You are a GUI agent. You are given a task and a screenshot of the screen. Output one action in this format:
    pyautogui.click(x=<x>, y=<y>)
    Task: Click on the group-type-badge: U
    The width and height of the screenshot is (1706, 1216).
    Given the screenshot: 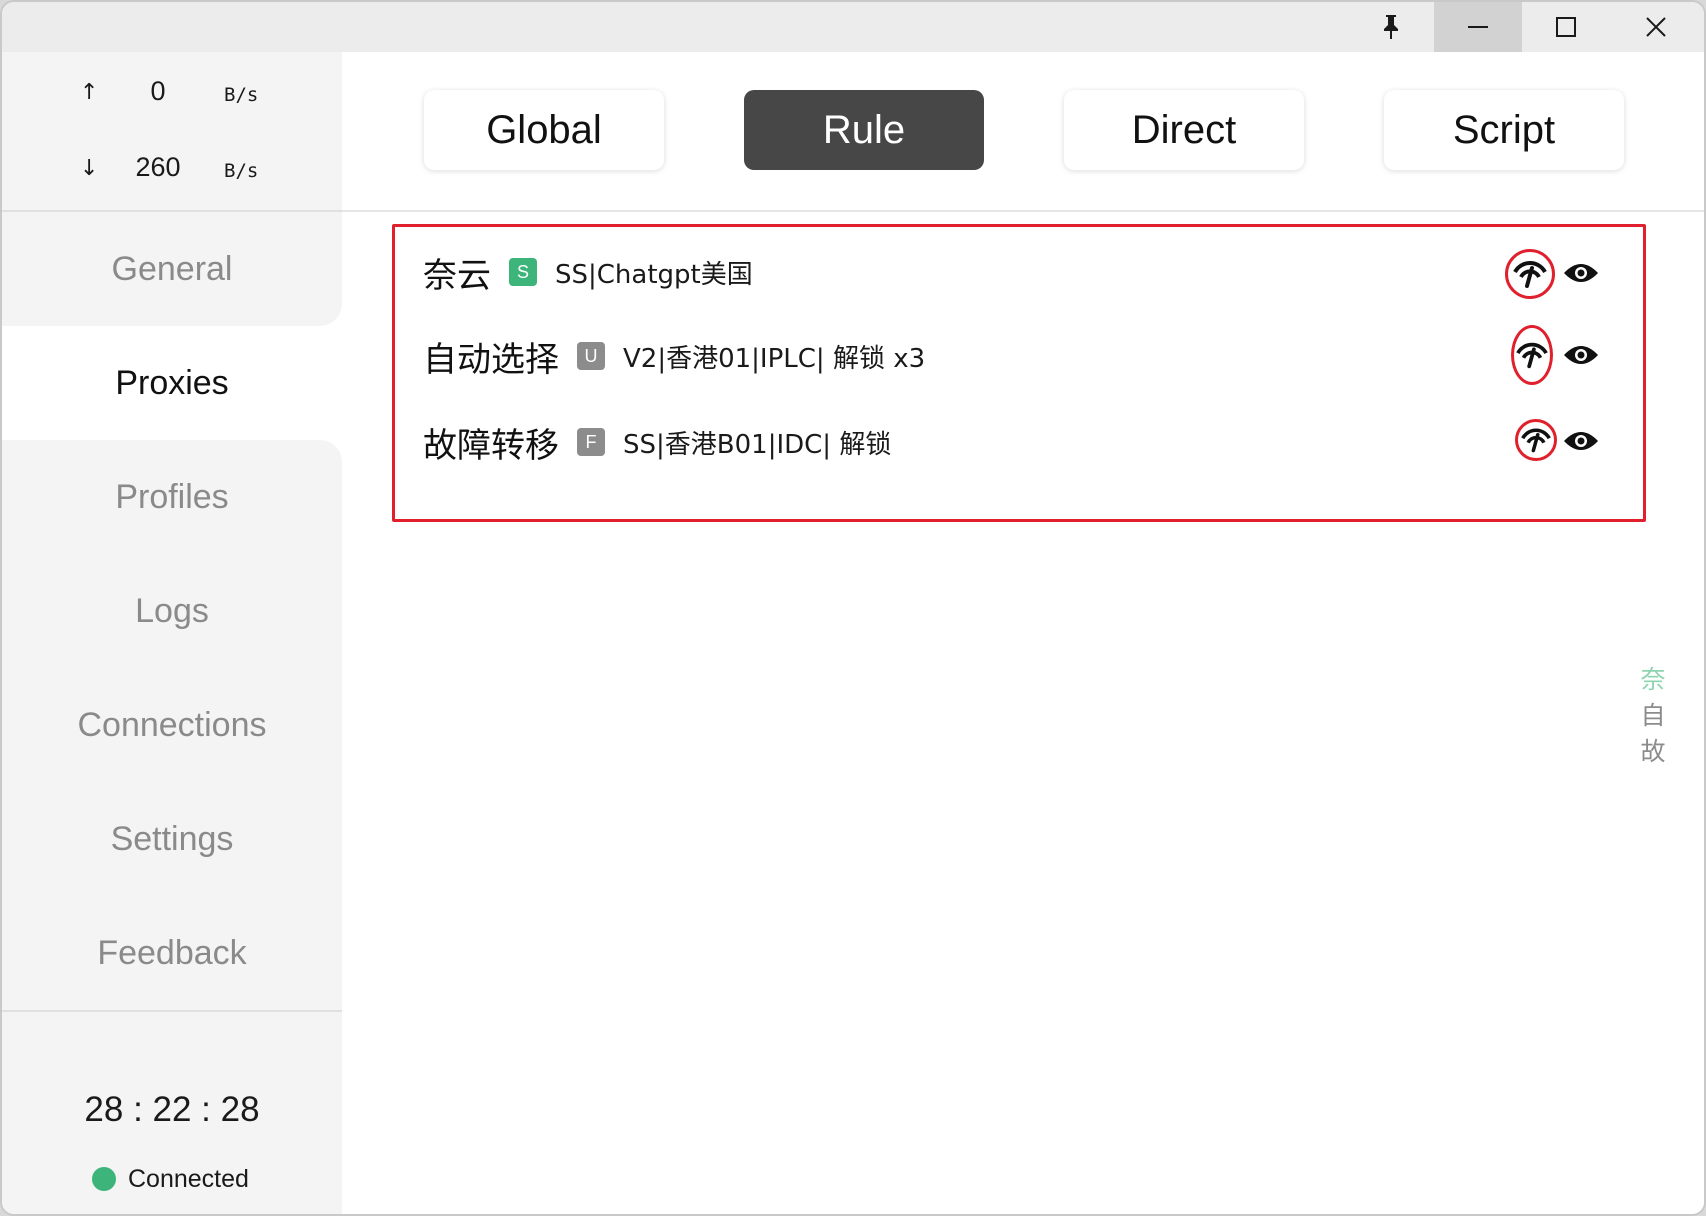 What is the action you would take?
    pyautogui.click(x=591, y=356)
    